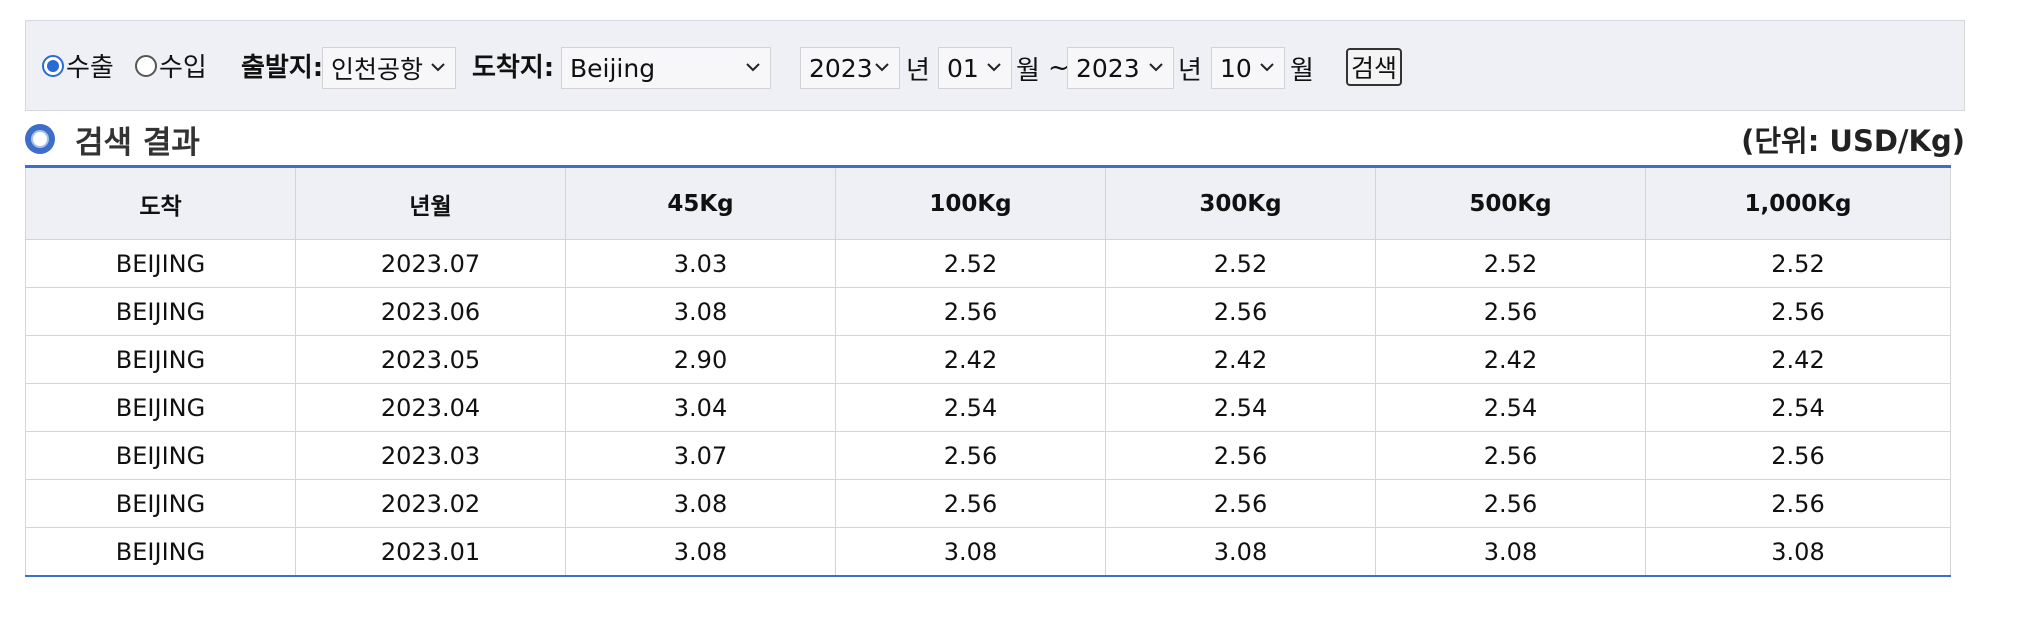  I want to click on column-header: 100Kg, so click(970, 203).